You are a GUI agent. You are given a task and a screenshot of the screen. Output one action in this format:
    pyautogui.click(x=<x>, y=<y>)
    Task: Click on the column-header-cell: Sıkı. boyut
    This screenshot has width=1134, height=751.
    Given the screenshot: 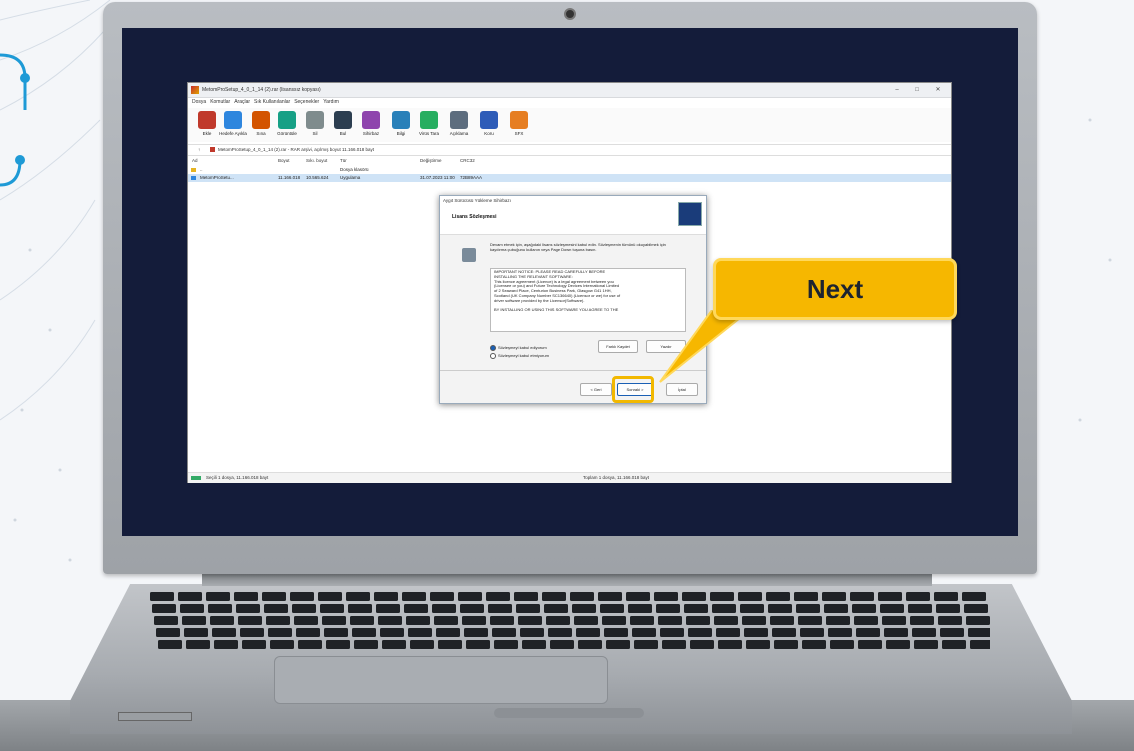 What is the action you would take?
    pyautogui.click(x=316, y=160)
    